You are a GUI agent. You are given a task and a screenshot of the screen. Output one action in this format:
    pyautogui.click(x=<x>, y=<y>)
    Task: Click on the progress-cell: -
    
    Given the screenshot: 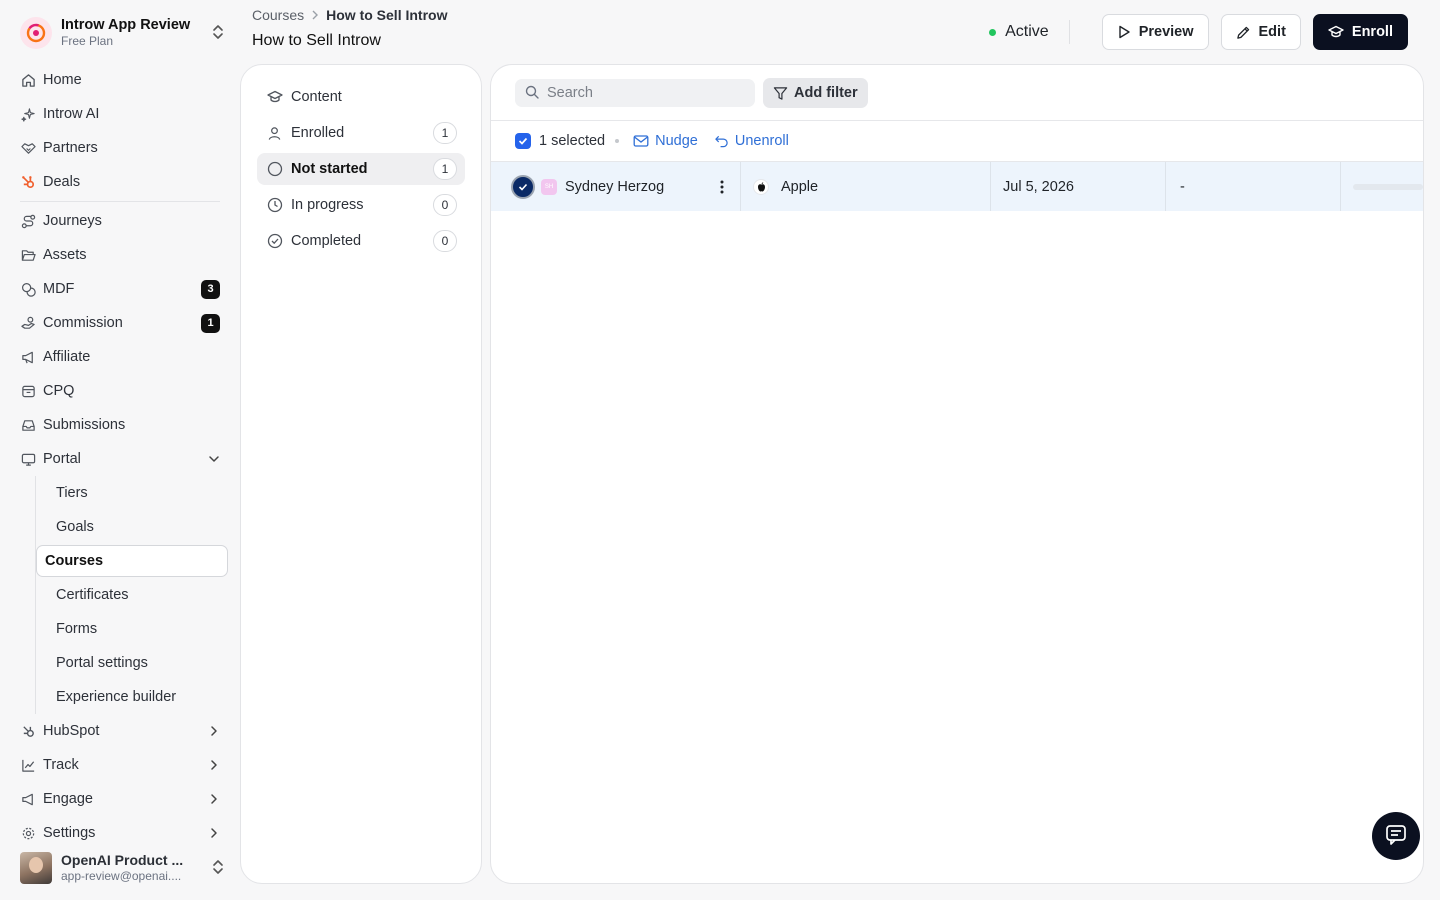 What is the action you would take?
    pyautogui.click(x=1253, y=186)
    